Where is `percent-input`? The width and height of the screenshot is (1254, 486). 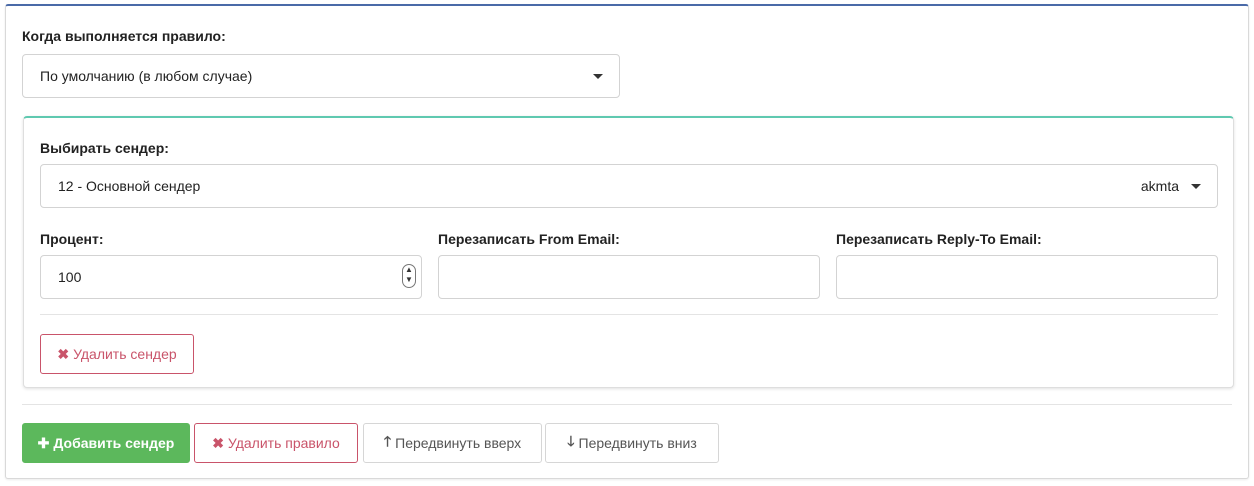 percent-input is located at coordinates (231, 277).